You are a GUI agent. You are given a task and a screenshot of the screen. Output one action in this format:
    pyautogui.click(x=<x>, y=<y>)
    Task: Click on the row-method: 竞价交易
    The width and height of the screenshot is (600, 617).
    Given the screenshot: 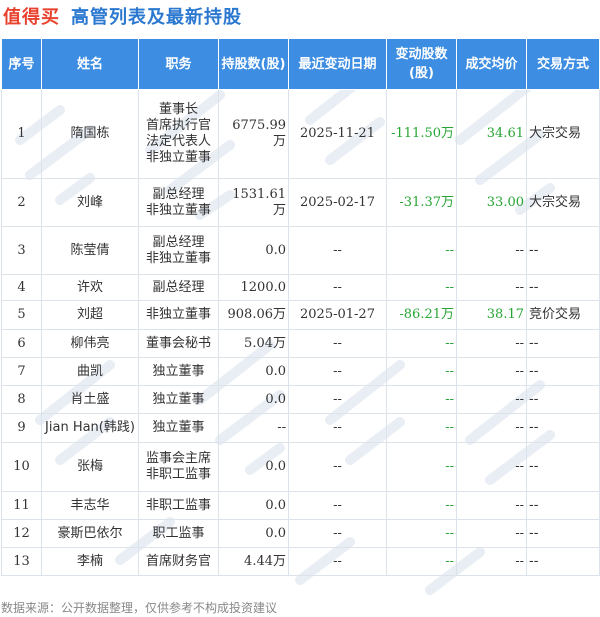 What is the action you would take?
    pyautogui.click(x=563, y=315)
    